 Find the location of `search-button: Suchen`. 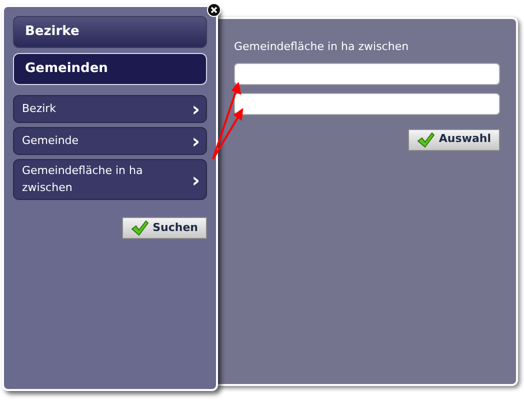

search-button: Suchen is located at coordinates (164, 228).